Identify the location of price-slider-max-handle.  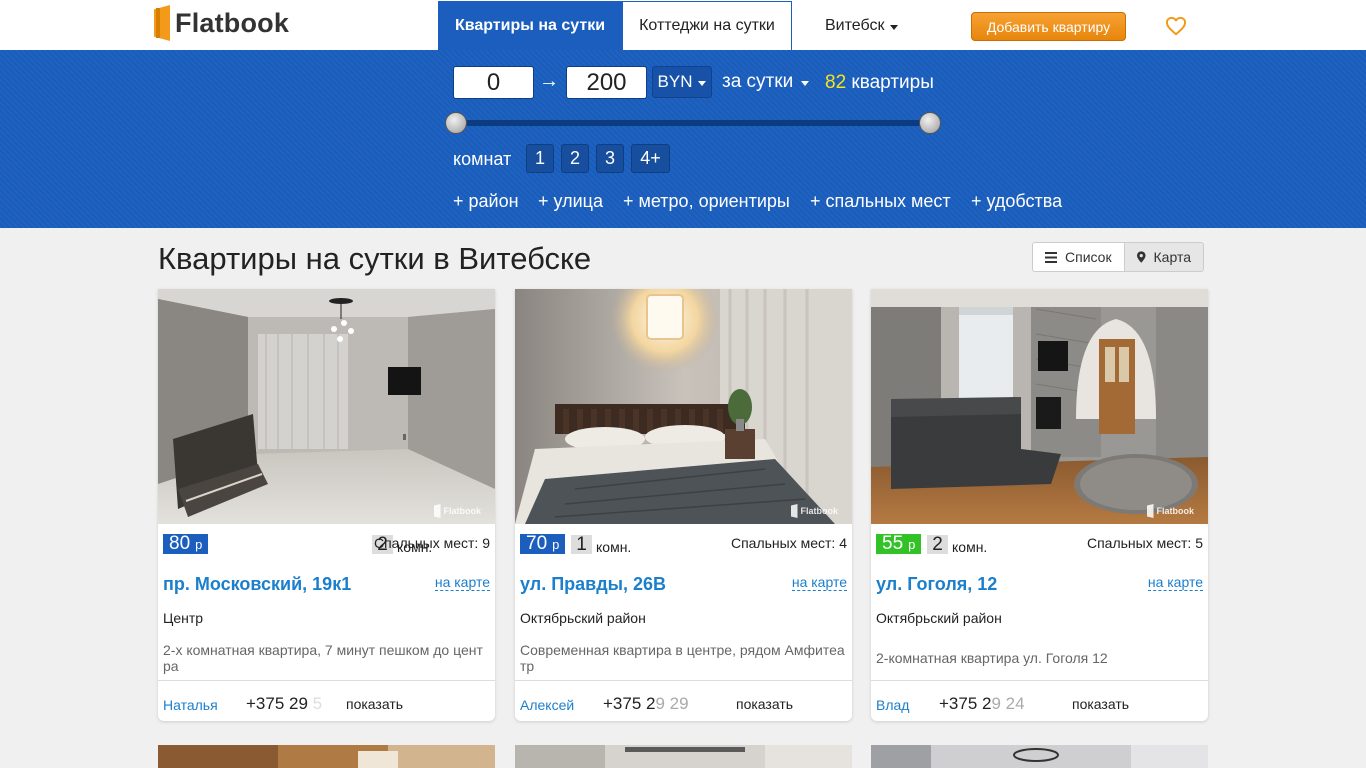
(930, 123).